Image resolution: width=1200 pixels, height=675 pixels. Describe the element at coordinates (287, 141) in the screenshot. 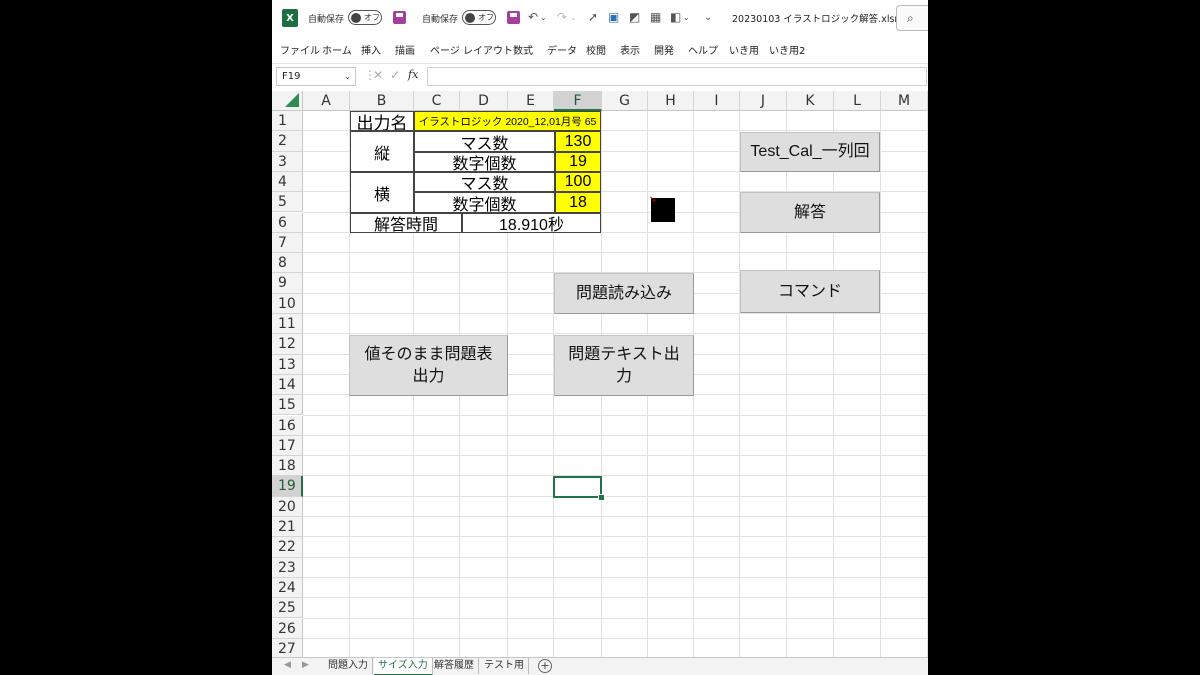

I see `row-header-2: 2` at that location.